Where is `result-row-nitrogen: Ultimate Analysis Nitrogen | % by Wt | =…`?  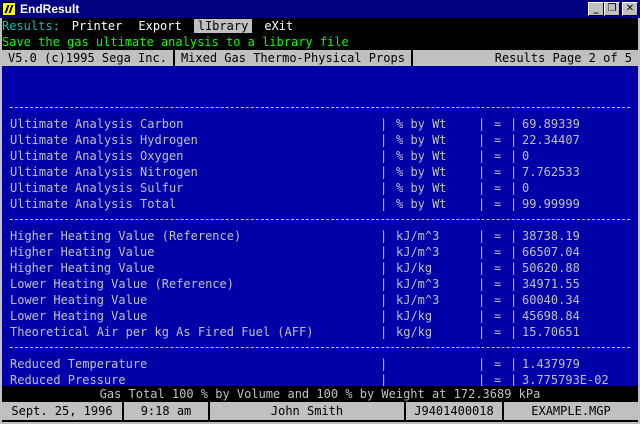 result-row-nitrogen: Ultimate Analysis Nitrogen | % by Wt | =… is located at coordinates (320, 172).